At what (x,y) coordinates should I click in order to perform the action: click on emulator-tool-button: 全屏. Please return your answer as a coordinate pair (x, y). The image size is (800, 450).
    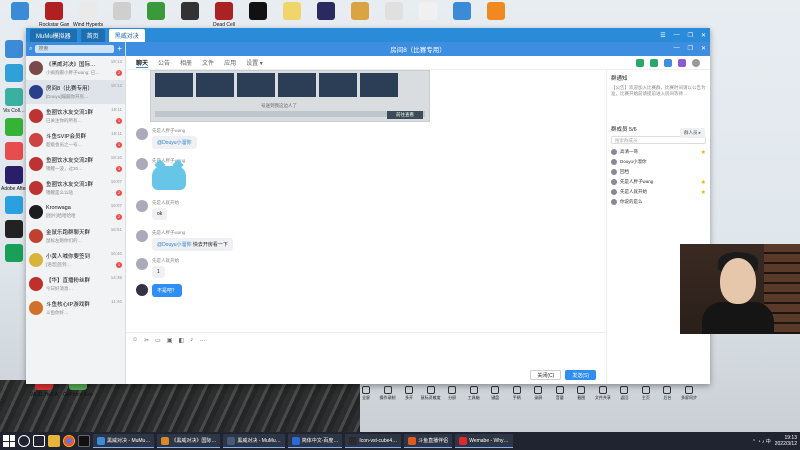
    Looking at the image, I should click on (366, 396).